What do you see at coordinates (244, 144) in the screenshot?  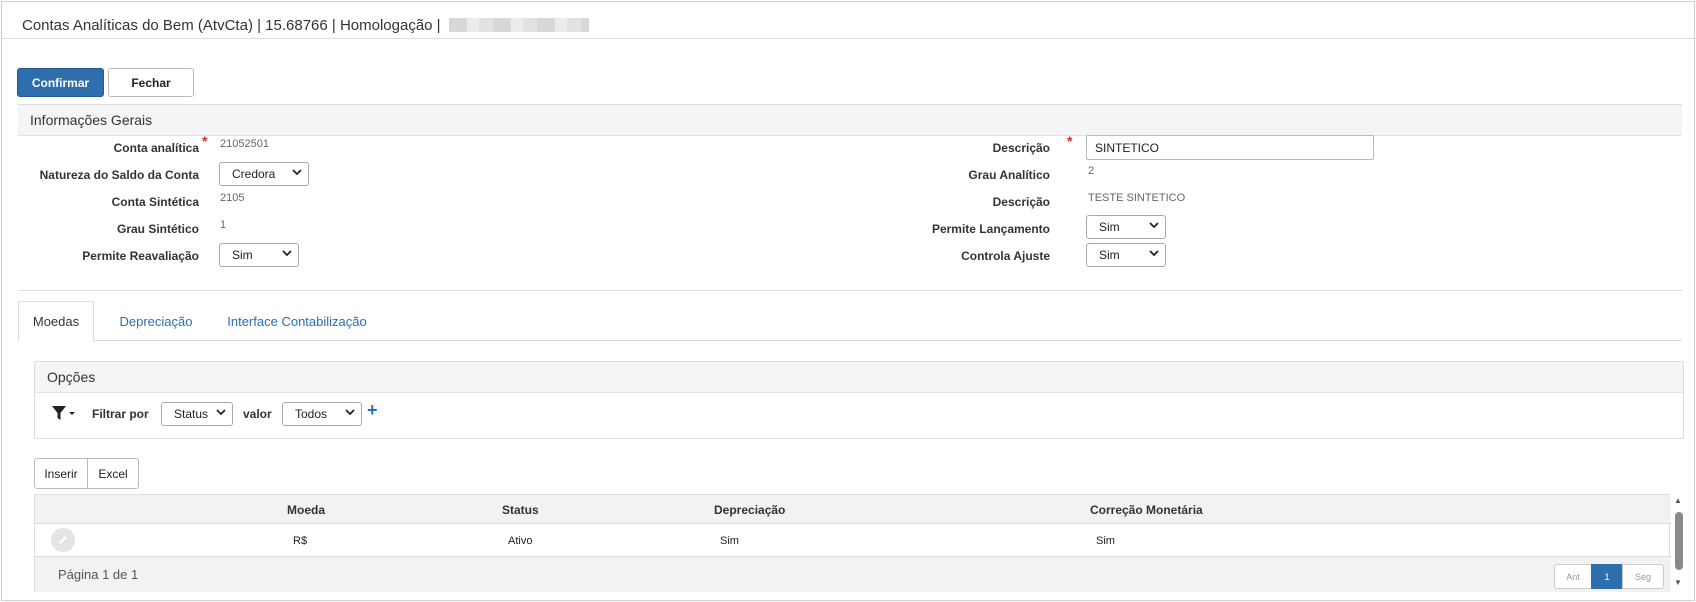 I see `conta-analitica-value: 21052501` at bounding box center [244, 144].